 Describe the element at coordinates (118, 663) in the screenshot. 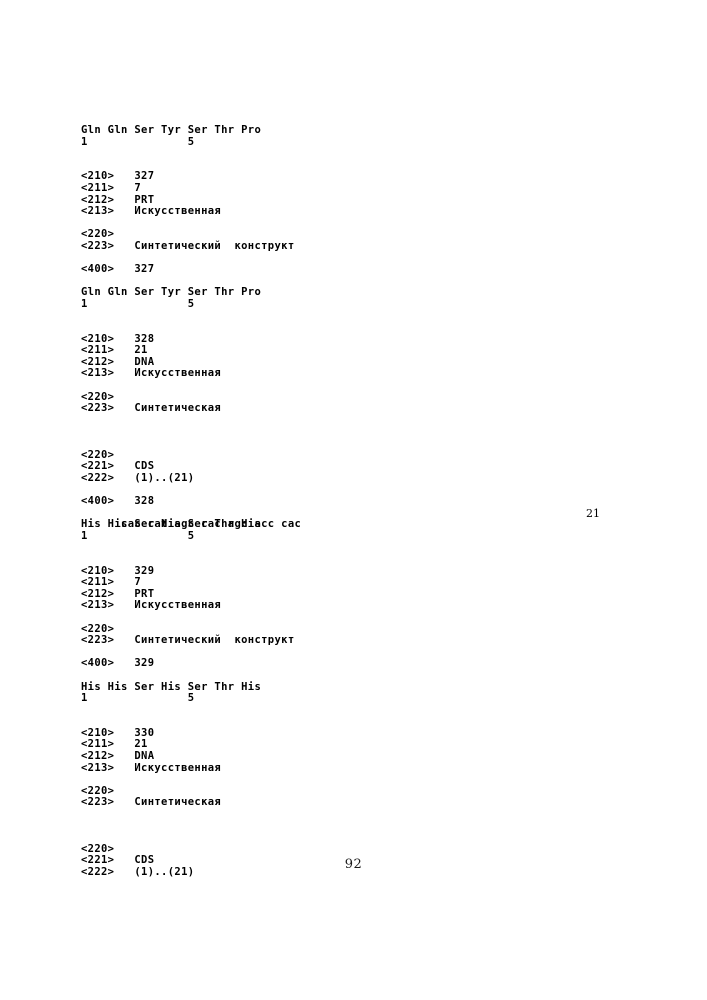

I see `field-400-sequence-head: <400> 329` at that location.